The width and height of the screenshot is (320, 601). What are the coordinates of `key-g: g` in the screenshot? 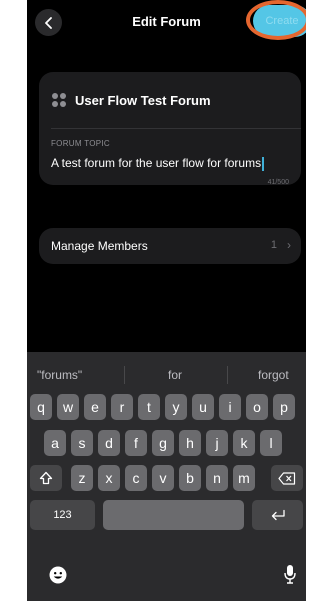 It's located at (163, 443).